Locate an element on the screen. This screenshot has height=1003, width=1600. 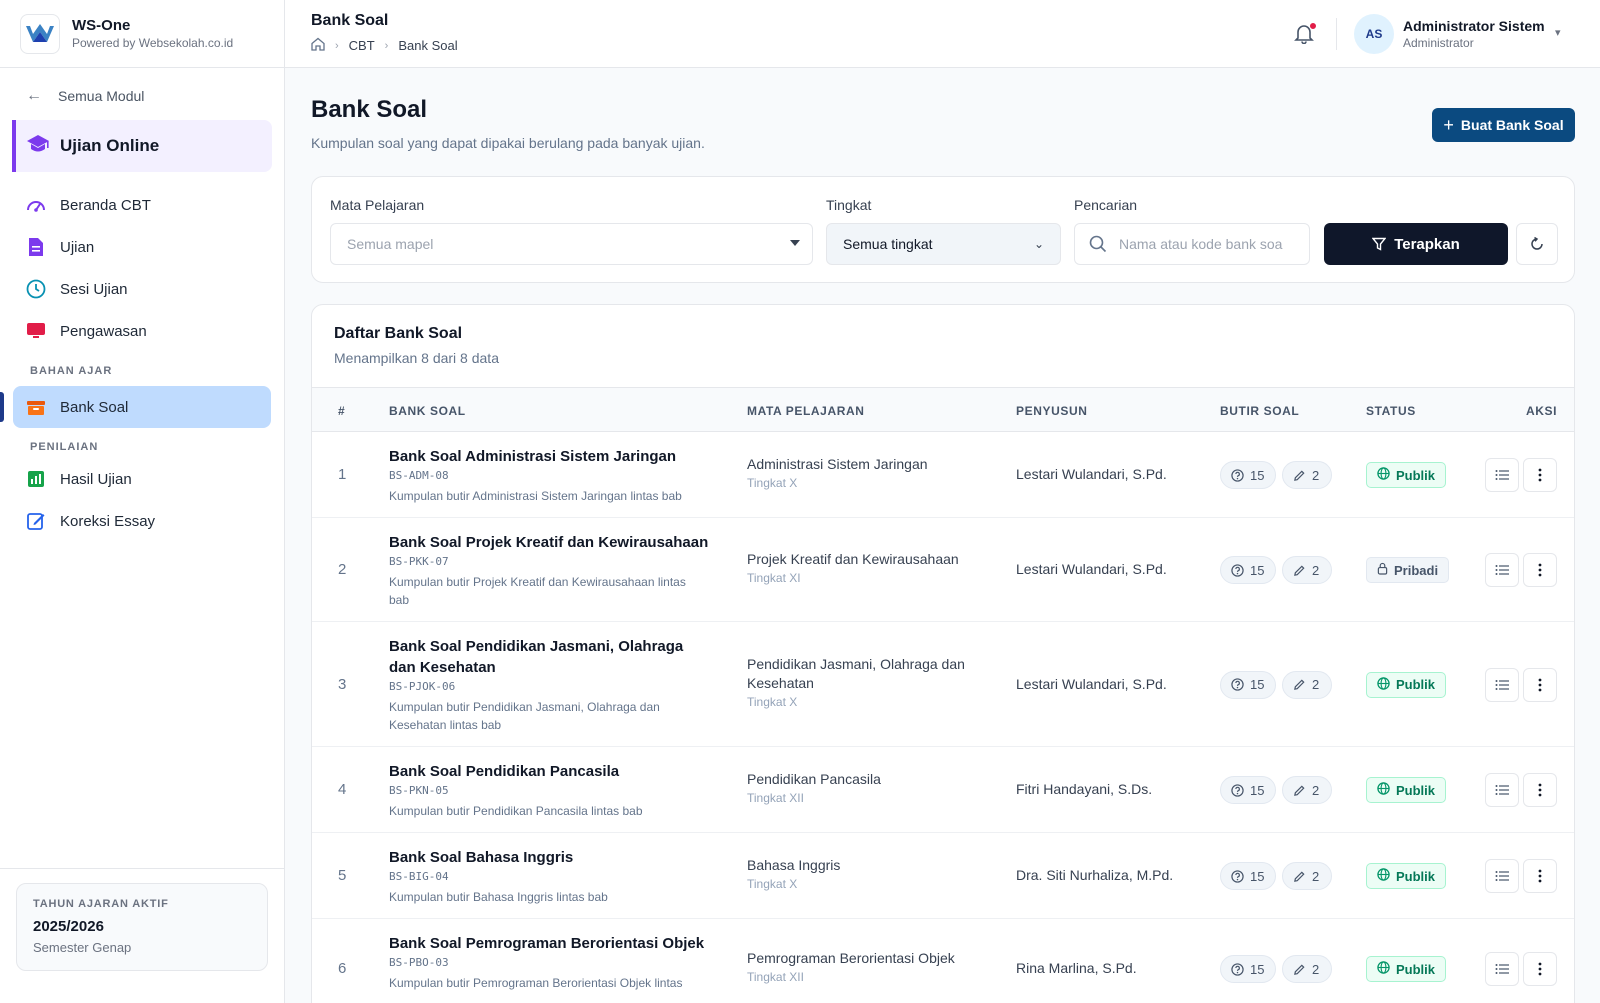
current-module: Ujian Online is located at coordinates (142, 146).